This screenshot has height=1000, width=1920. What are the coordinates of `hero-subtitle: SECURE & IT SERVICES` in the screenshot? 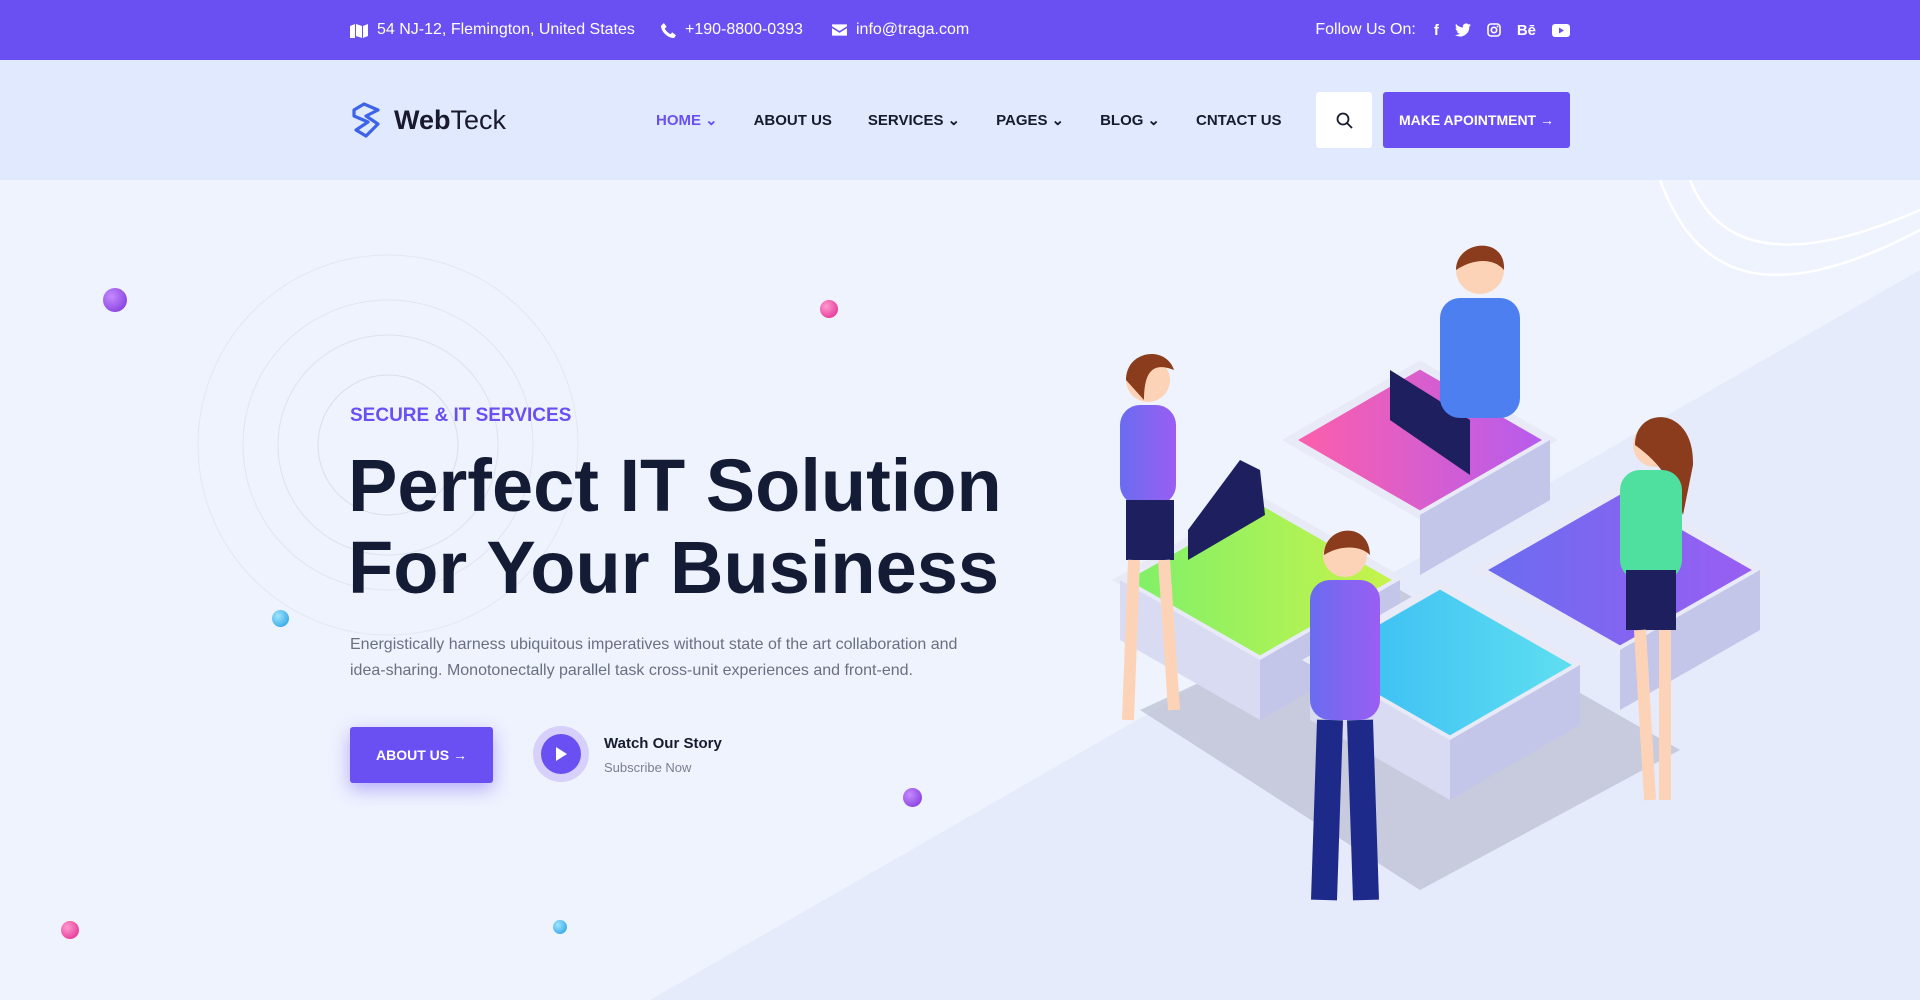 It's located at (461, 415).